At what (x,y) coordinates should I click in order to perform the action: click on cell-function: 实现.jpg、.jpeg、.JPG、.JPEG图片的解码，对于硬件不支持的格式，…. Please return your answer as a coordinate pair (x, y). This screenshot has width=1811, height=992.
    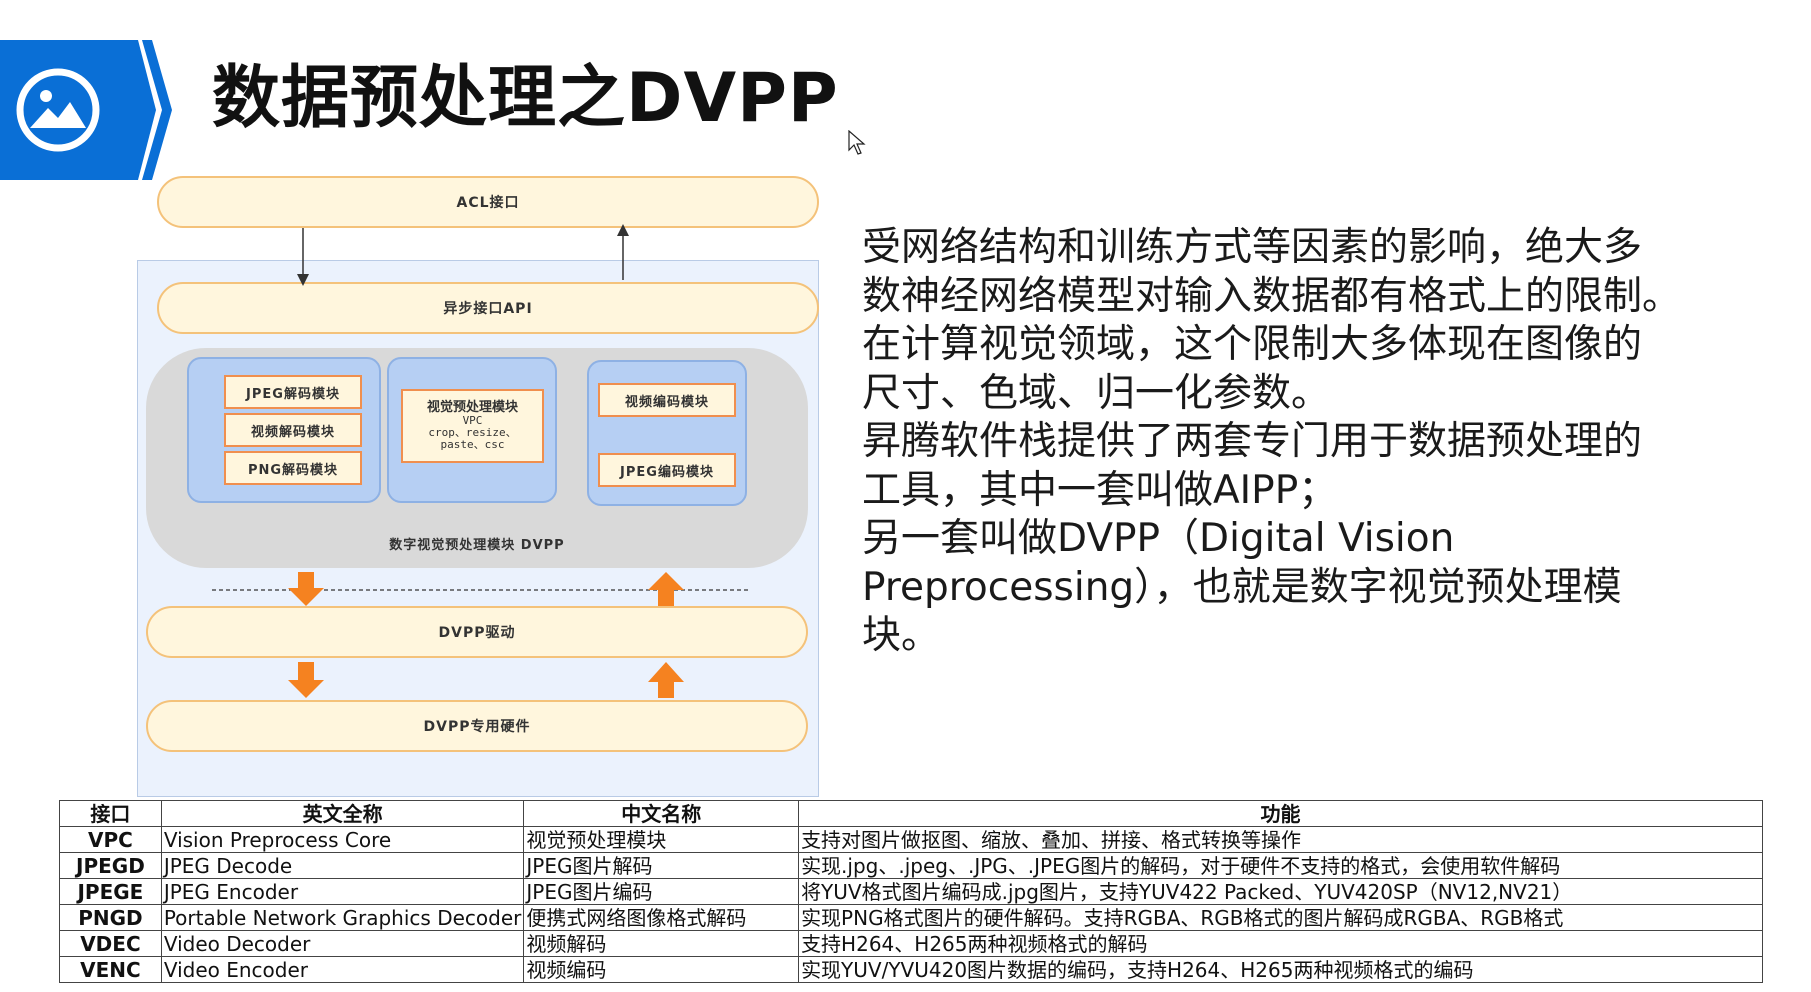
    Looking at the image, I should click on (1280, 865).